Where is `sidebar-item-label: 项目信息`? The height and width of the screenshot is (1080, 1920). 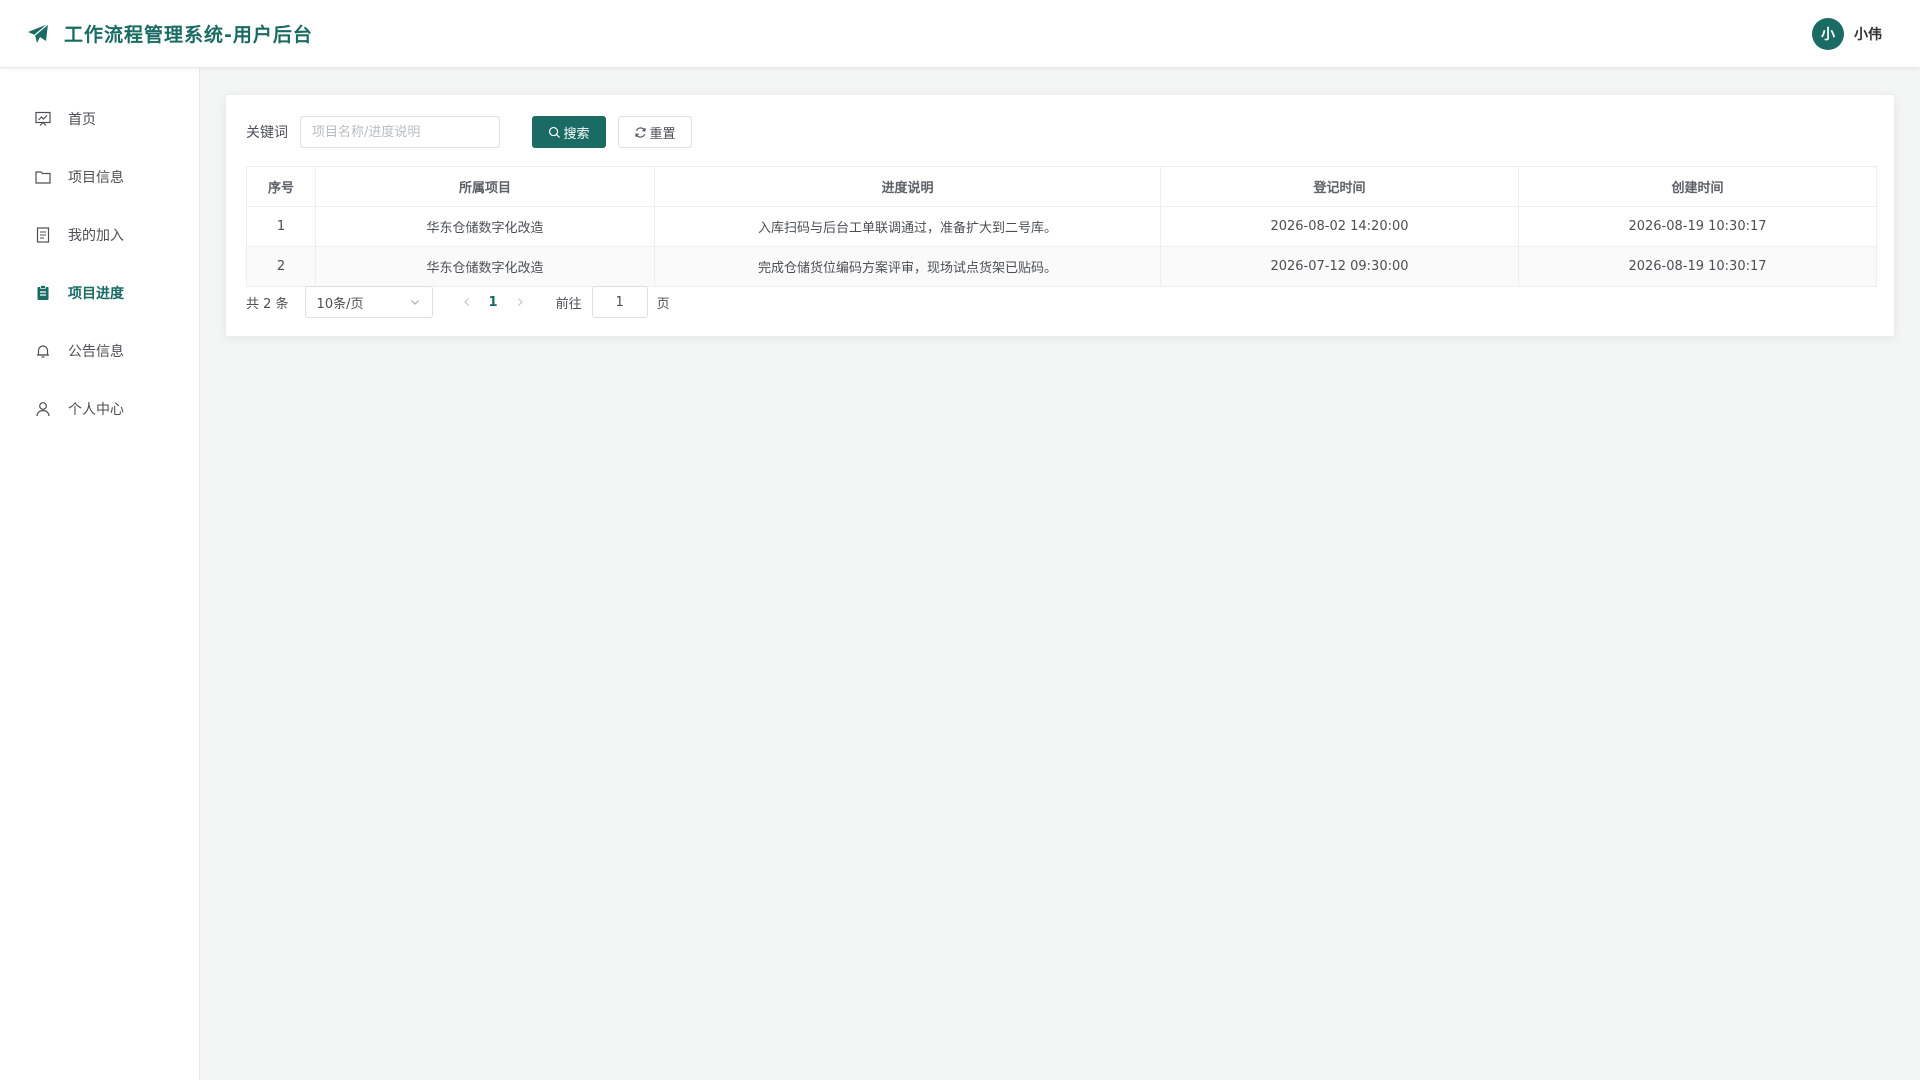
sidebar-item-label: 项目信息 is located at coordinates (96, 178).